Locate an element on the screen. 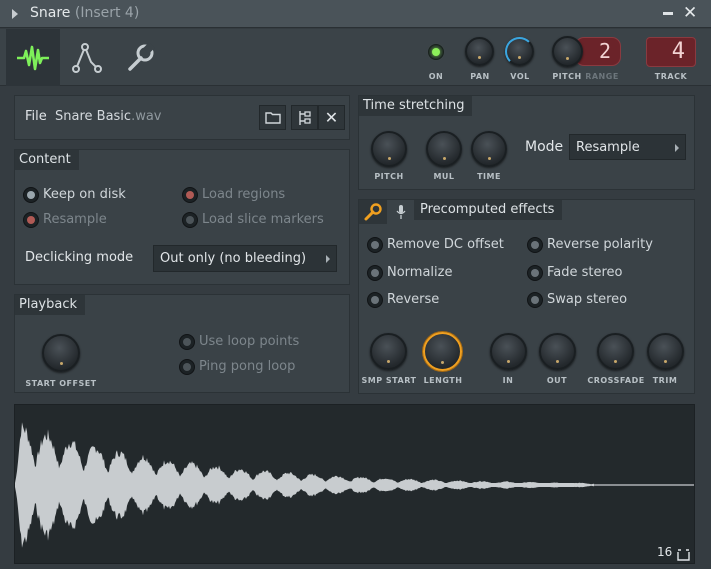 The image size is (711, 569). folder-icon is located at coordinates (272, 118).